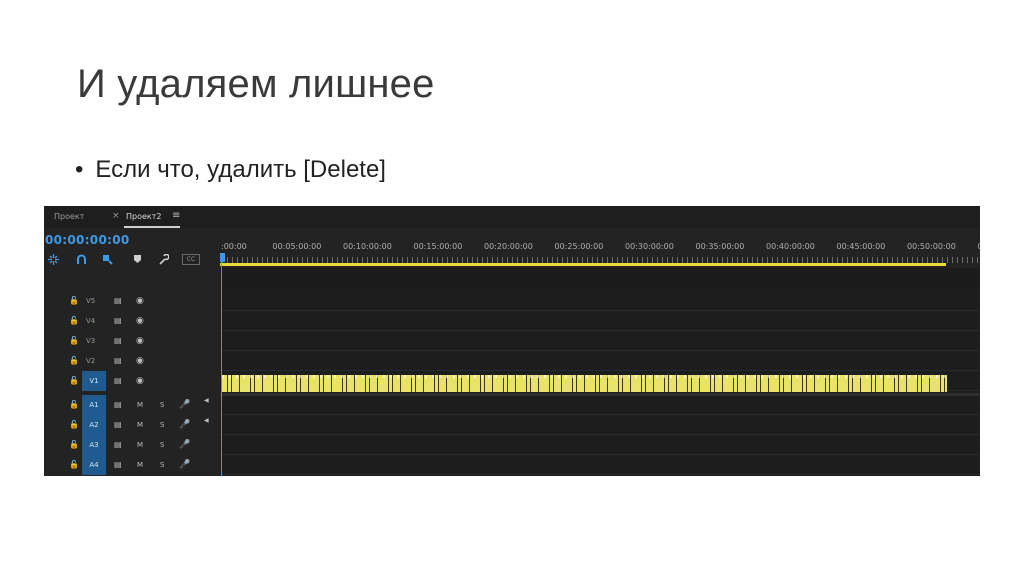  I want to click on wrench-icon, so click(163, 259).